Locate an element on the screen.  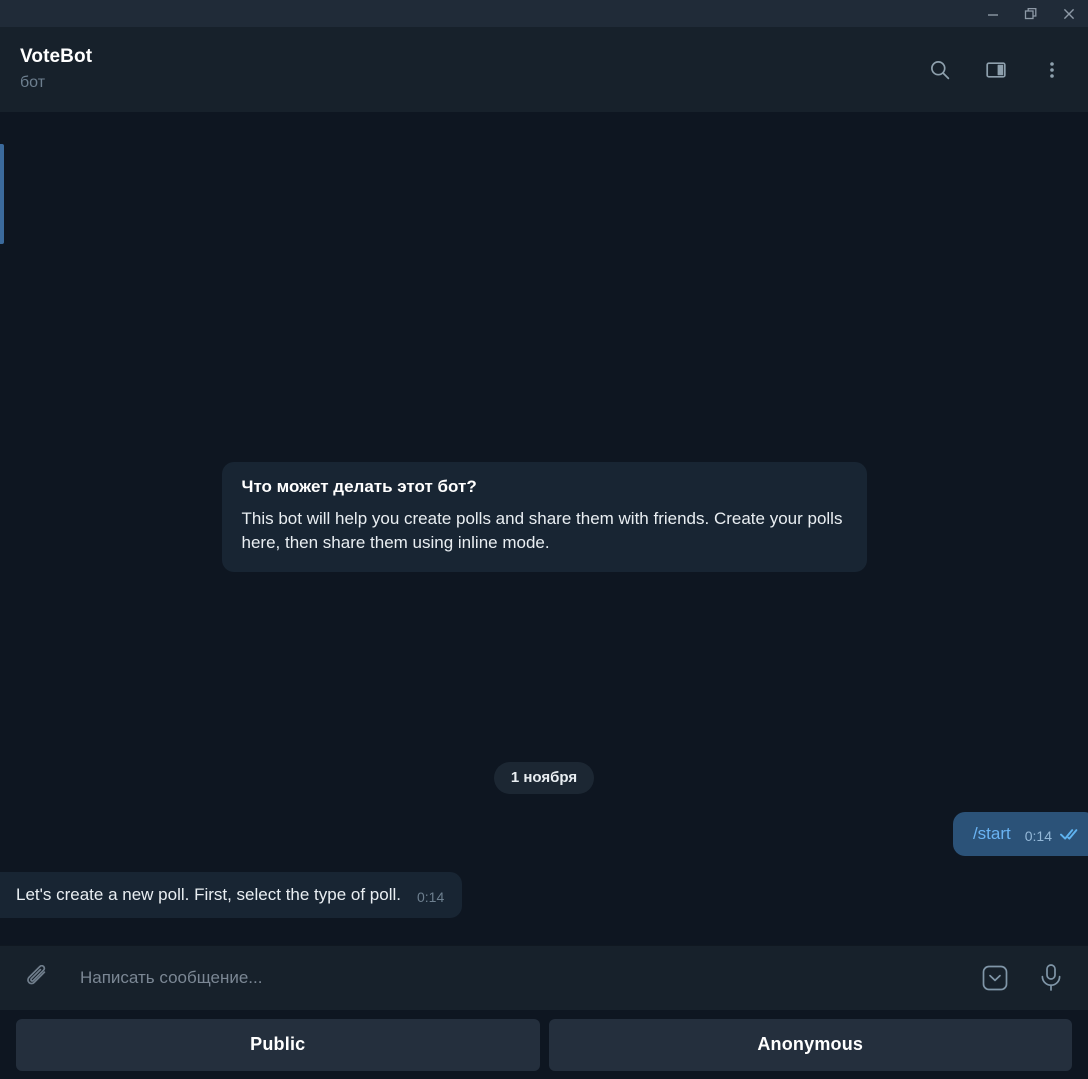
composer-actions is located at coordinates (1023, 978).